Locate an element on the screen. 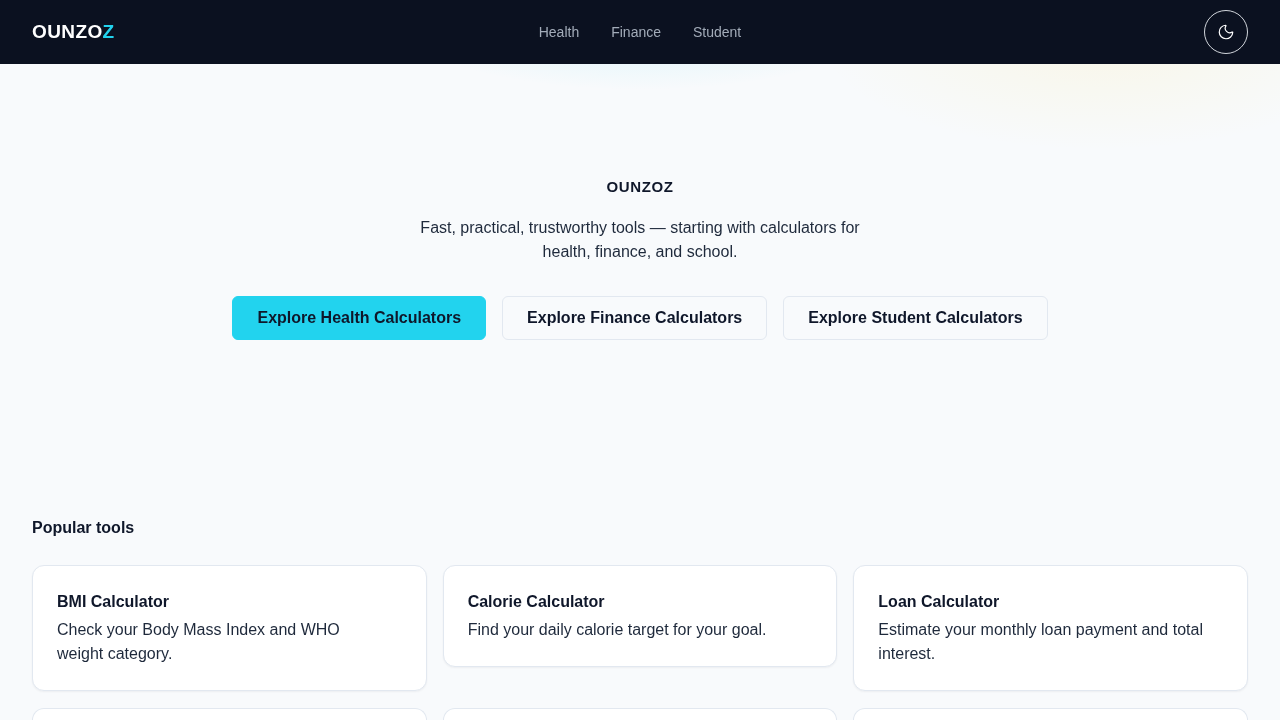  card-description: Check your Body Mass Index and WHO weight category. is located at coordinates (199, 642).